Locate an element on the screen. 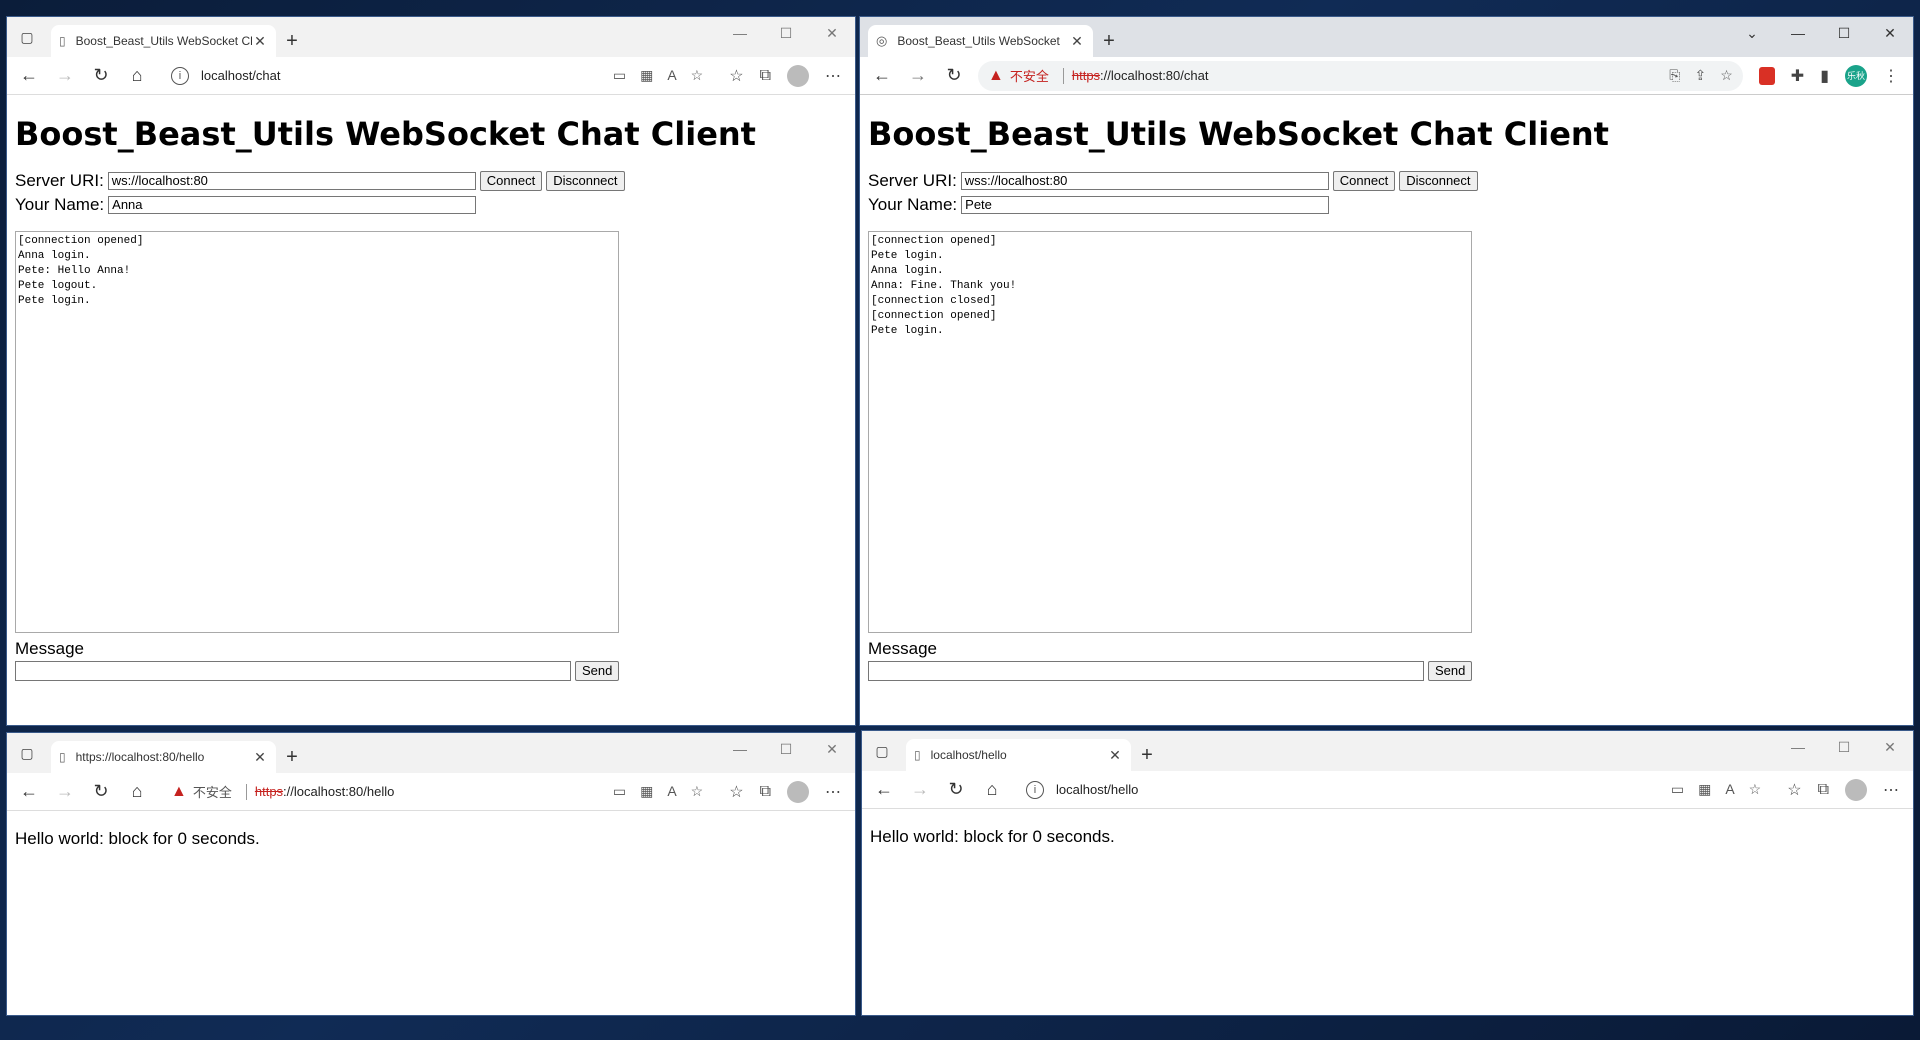 This screenshot has height=1040, width=1920. more-menu-icon: ⋮ is located at coordinates (1891, 76).